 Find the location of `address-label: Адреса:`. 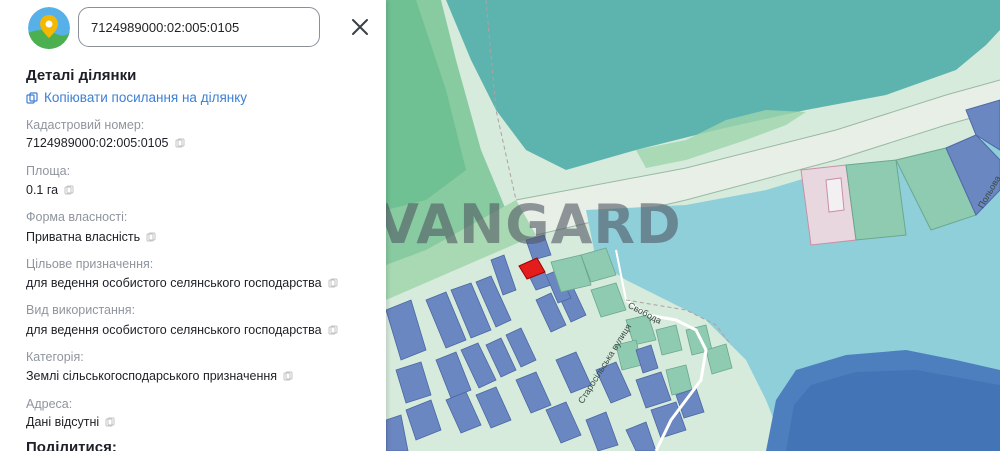

address-label: Адреса: is located at coordinates (49, 404).